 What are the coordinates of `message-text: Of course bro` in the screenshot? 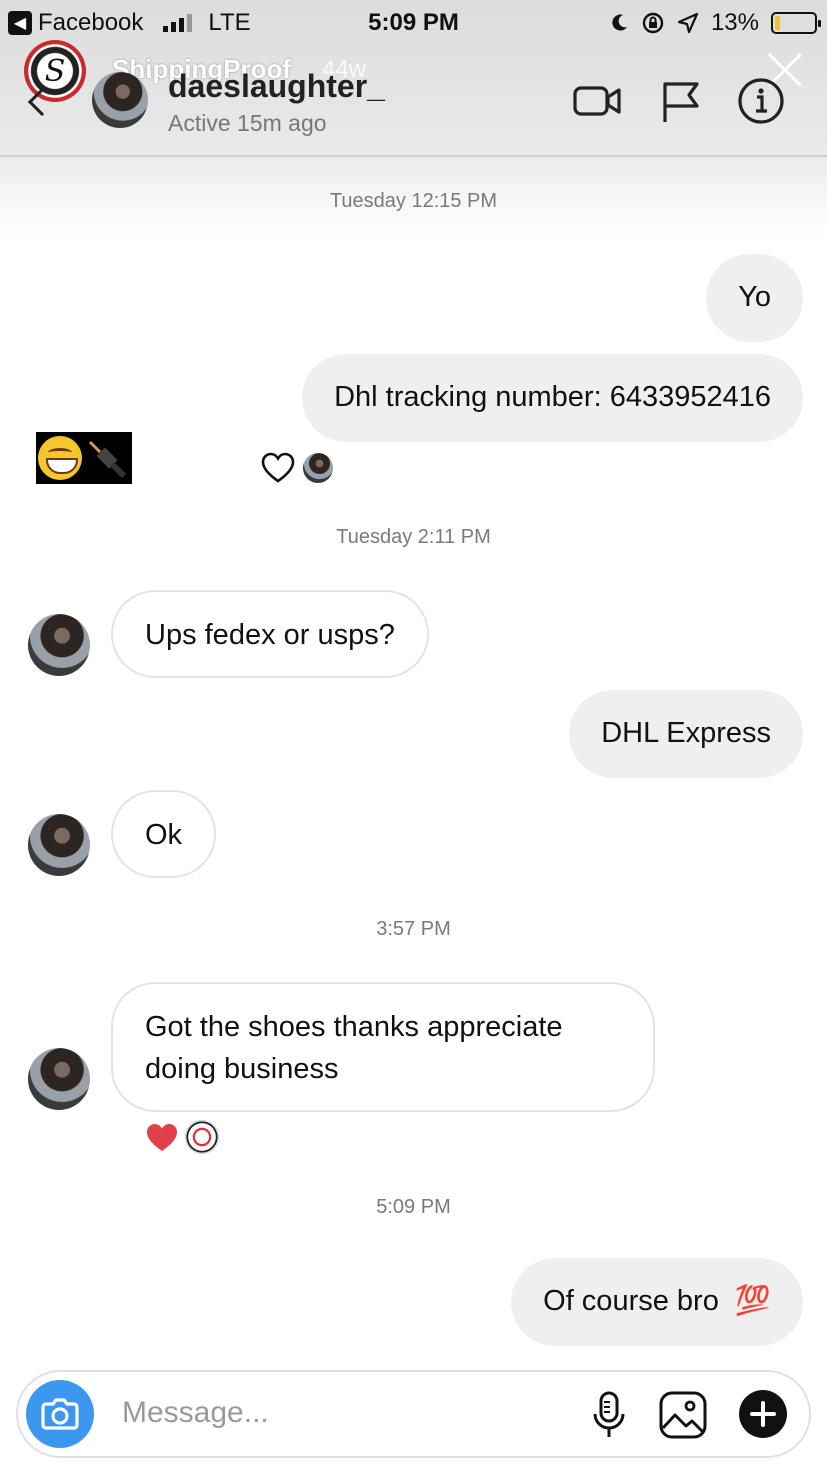 It's located at (631, 1301).